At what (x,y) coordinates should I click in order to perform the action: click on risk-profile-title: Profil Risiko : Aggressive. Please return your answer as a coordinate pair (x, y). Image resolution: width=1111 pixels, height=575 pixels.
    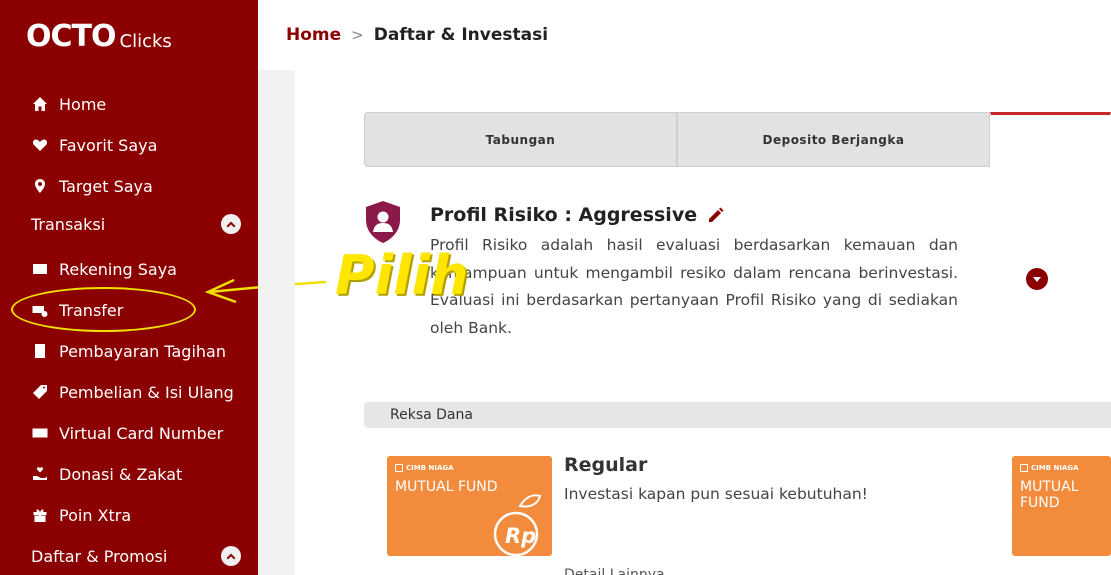
    Looking at the image, I should click on (577, 215).